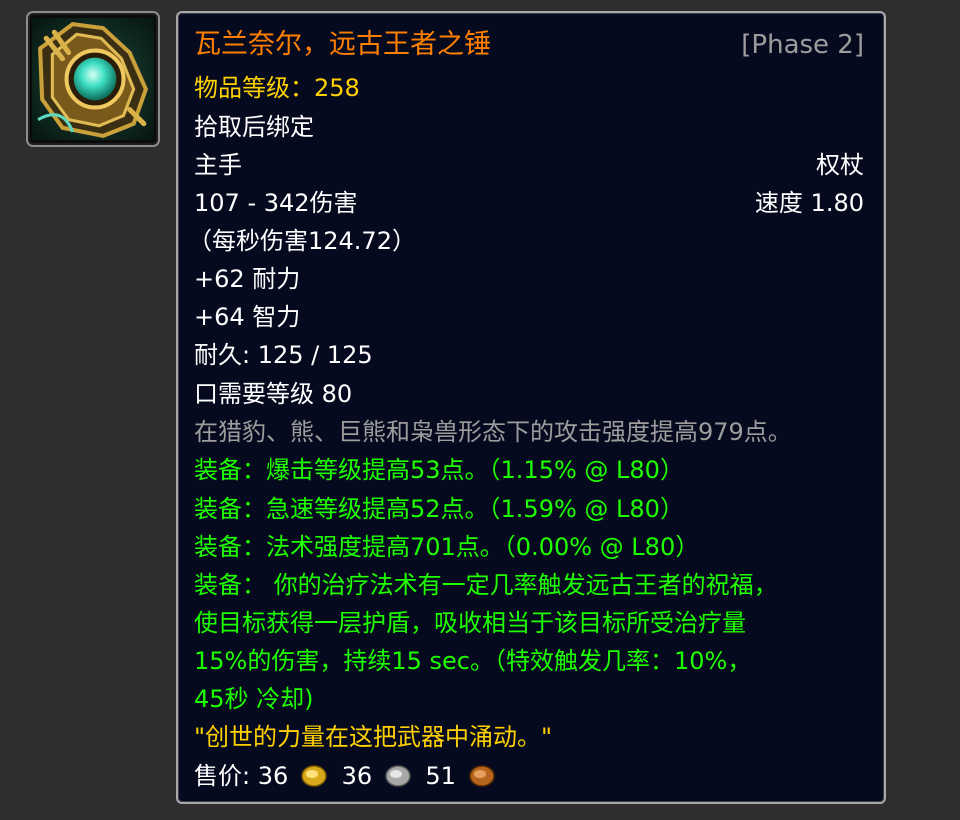 This screenshot has width=960, height=820. Describe the element at coordinates (493, 432) in the screenshot. I see `passive-text: 在猎豹、熊、巨熊和枭兽形态下的攻击强度提高979点。` at that location.